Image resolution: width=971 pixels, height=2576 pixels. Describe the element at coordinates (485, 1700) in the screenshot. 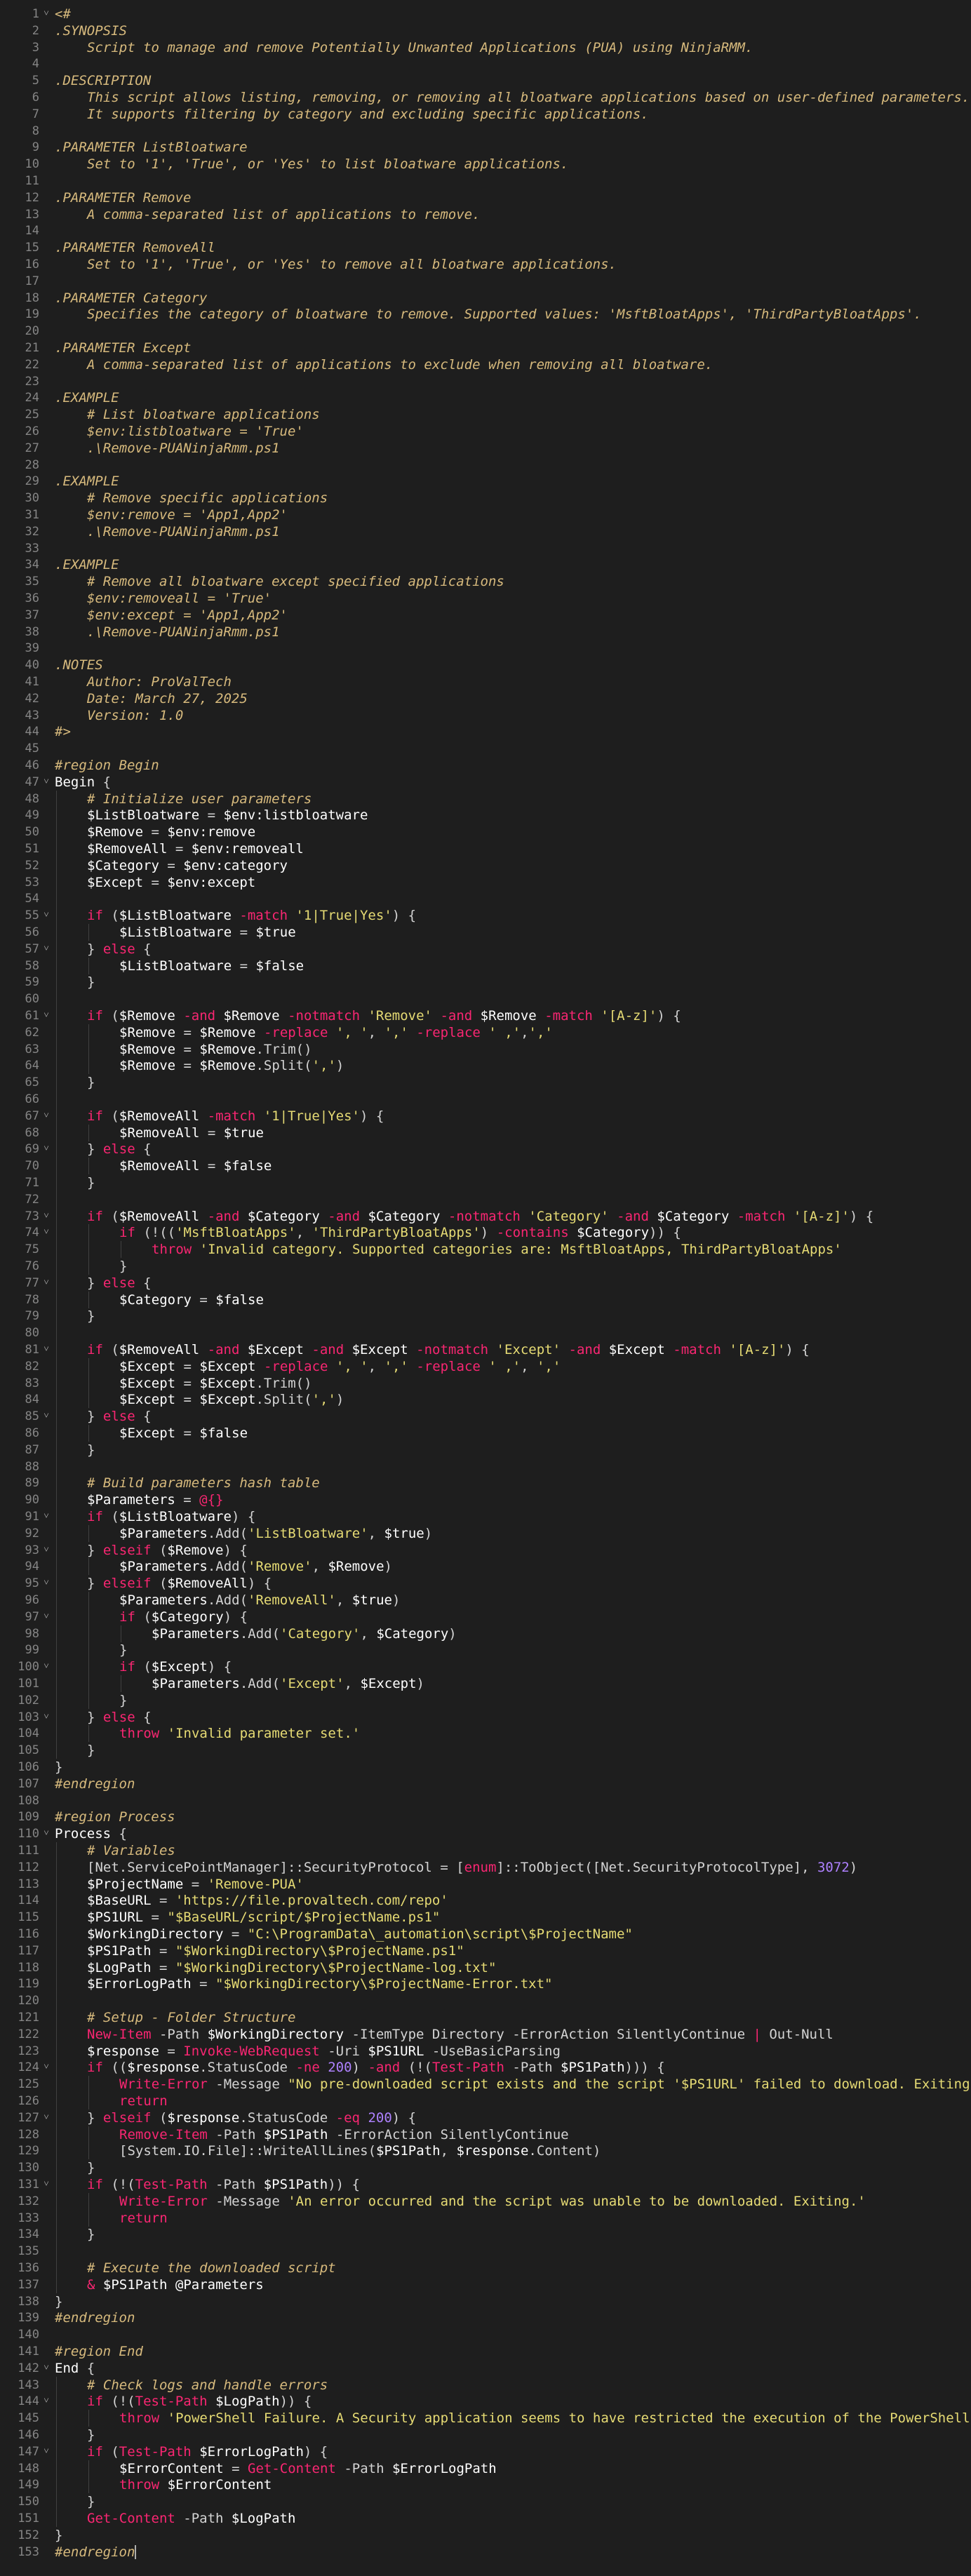

I see `code-line: 102}` at that location.